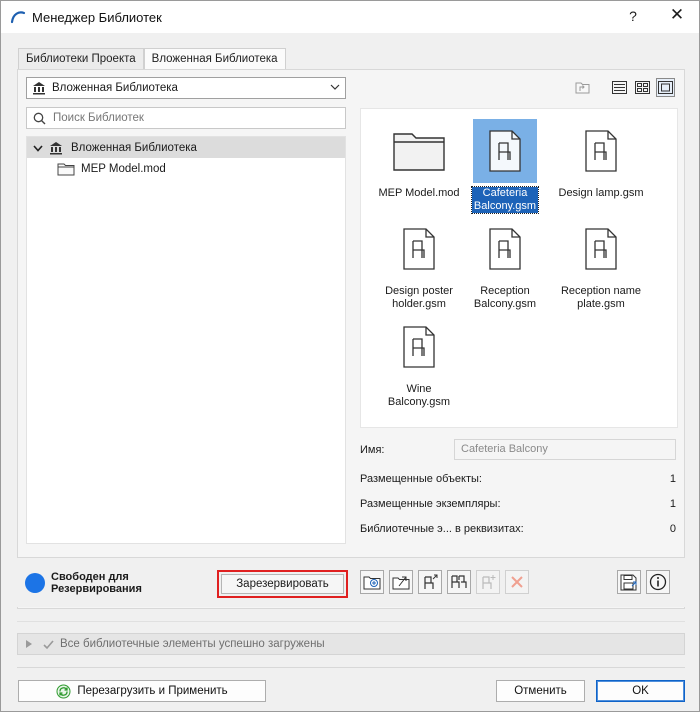  Describe the element at coordinates (419, 395) in the screenshot. I see `item-name: Wine Balcony.gsm` at that location.